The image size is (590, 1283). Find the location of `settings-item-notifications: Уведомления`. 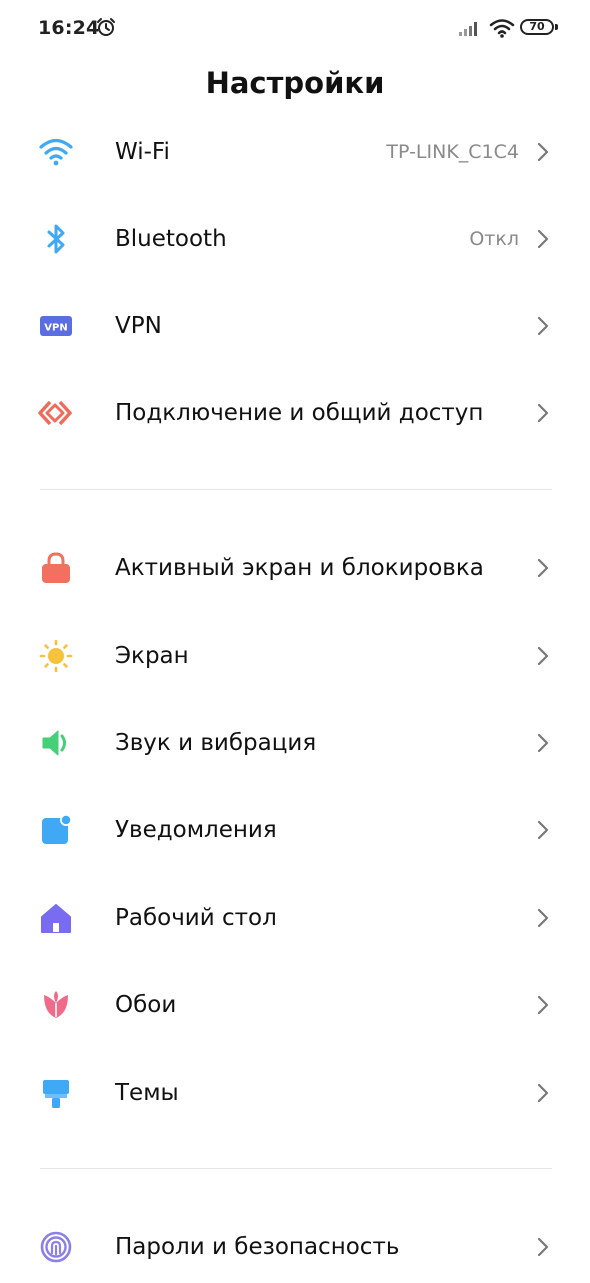

settings-item-notifications: Уведомления is located at coordinates (295, 830).